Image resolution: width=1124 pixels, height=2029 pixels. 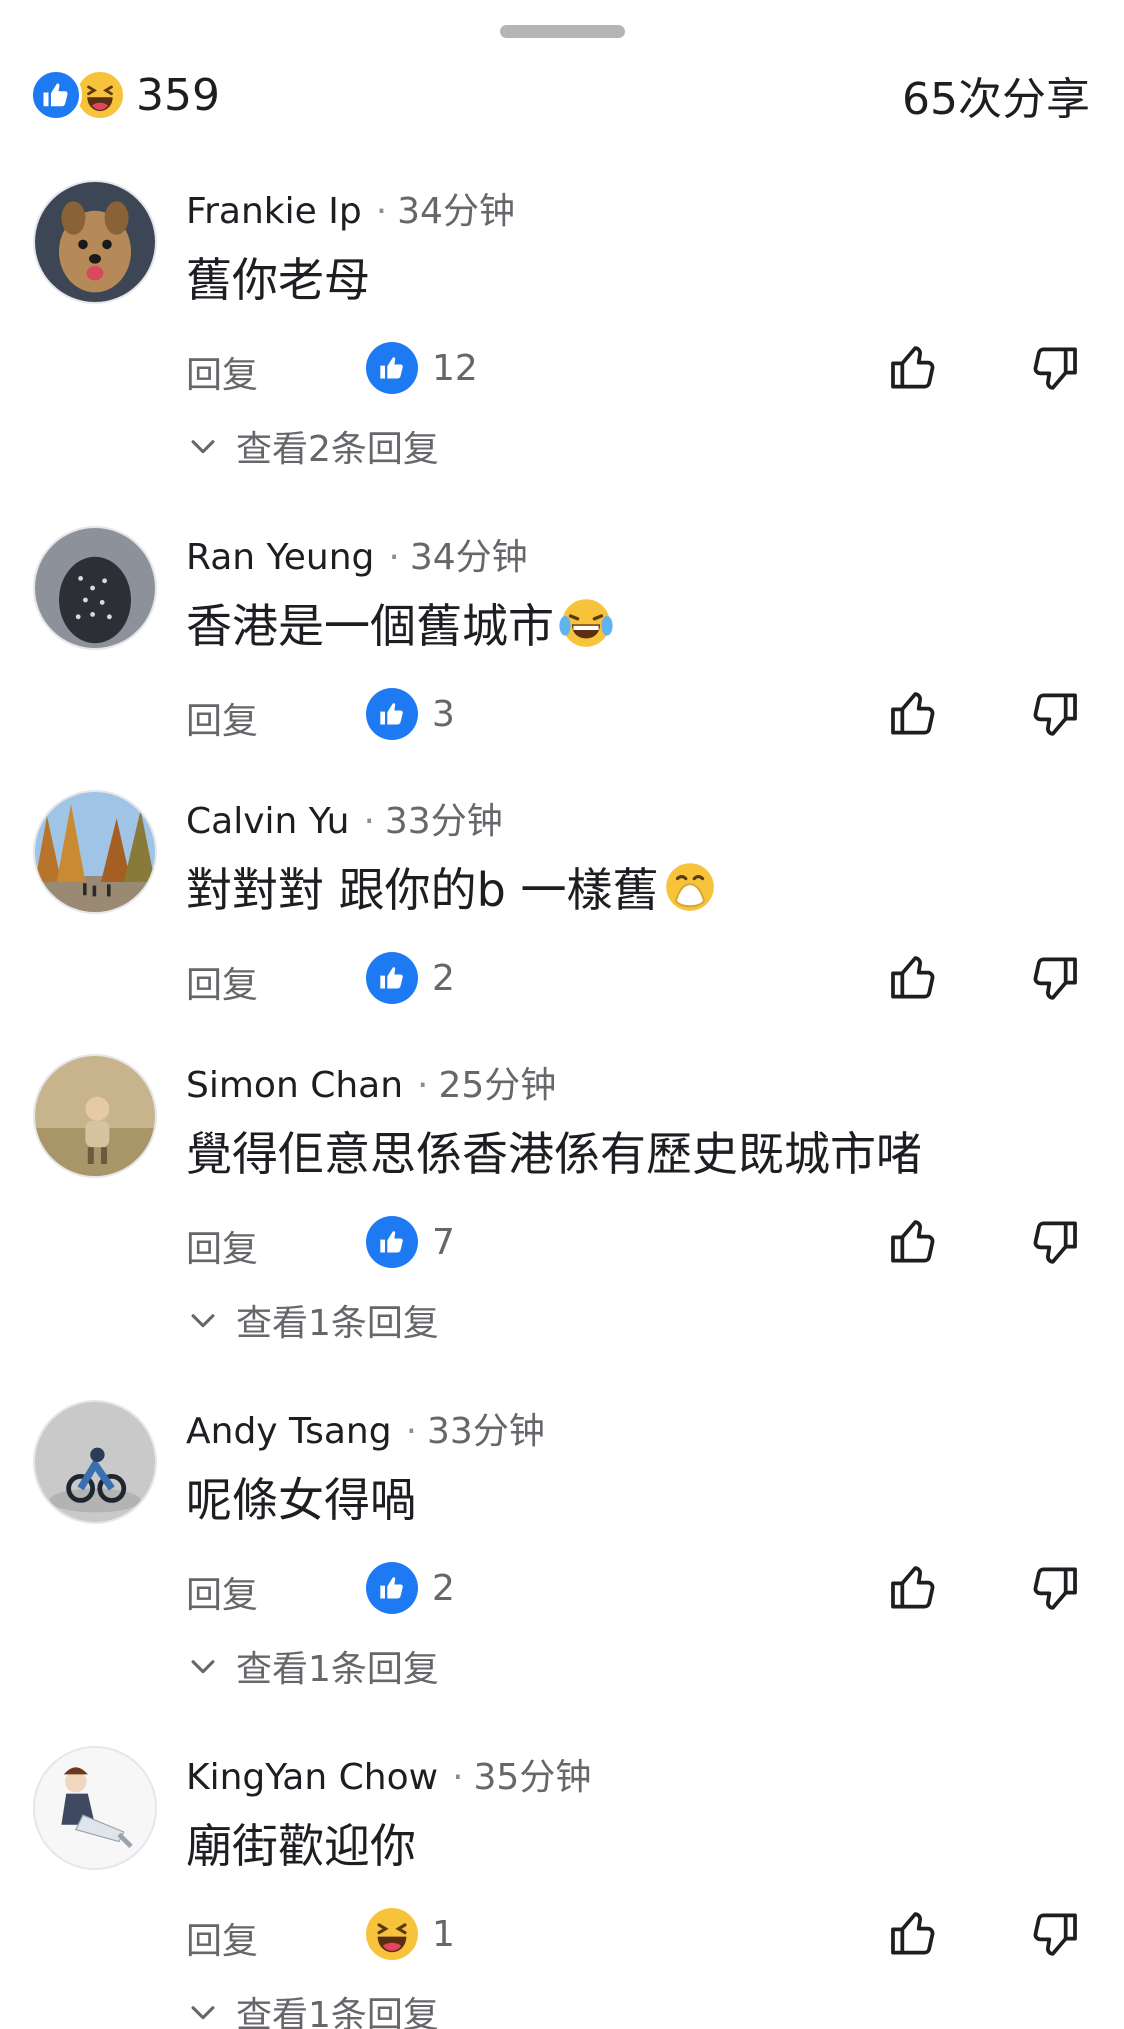 I want to click on comment-item: Calvin Yu · 33分钟 對對對 跟你的b 一樣舊 回复 2, so click(x=562, y=905).